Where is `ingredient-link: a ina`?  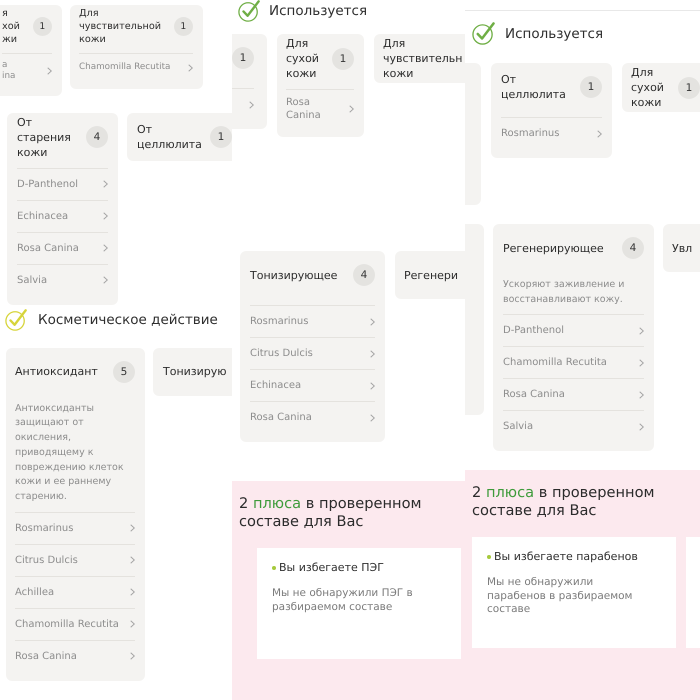 ingredient-link: a ina is located at coordinates (27, 70).